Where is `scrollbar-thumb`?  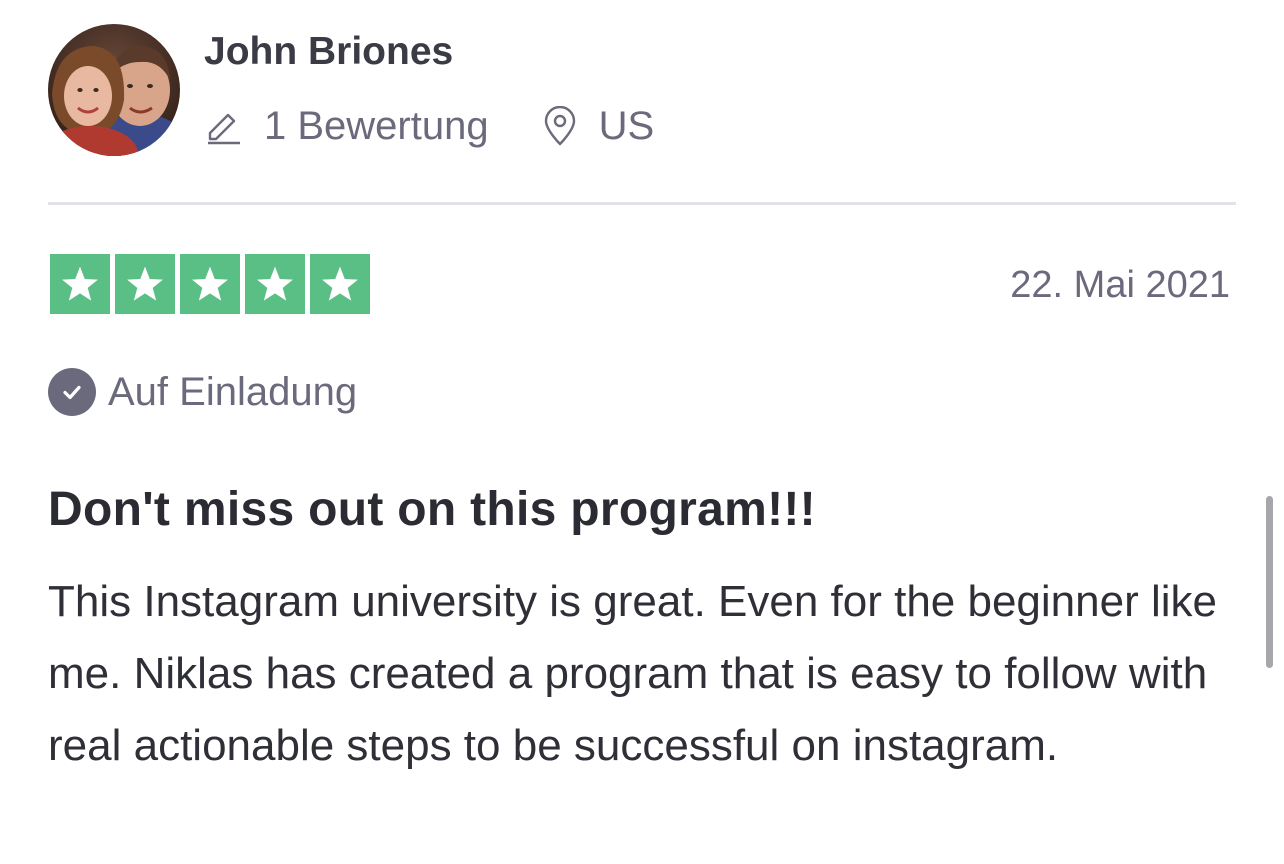 scrollbar-thumb is located at coordinates (1269, 582).